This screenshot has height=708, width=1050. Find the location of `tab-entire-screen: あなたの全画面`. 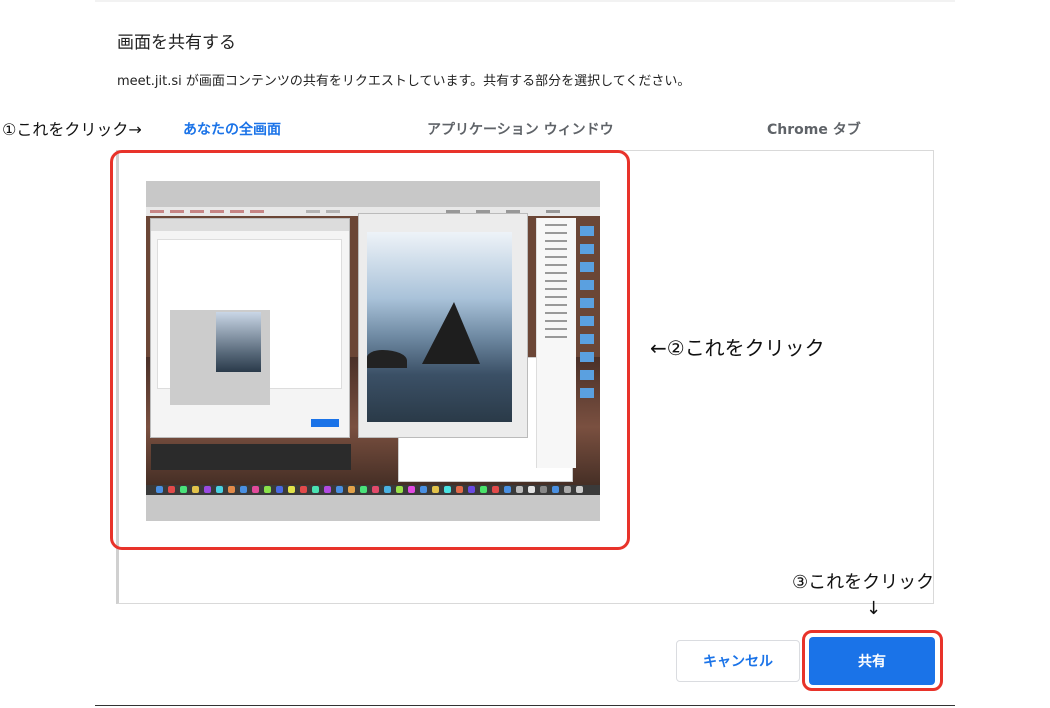

tab-entire-screen: あなたの全画面 is located at coordinates (232, 129).